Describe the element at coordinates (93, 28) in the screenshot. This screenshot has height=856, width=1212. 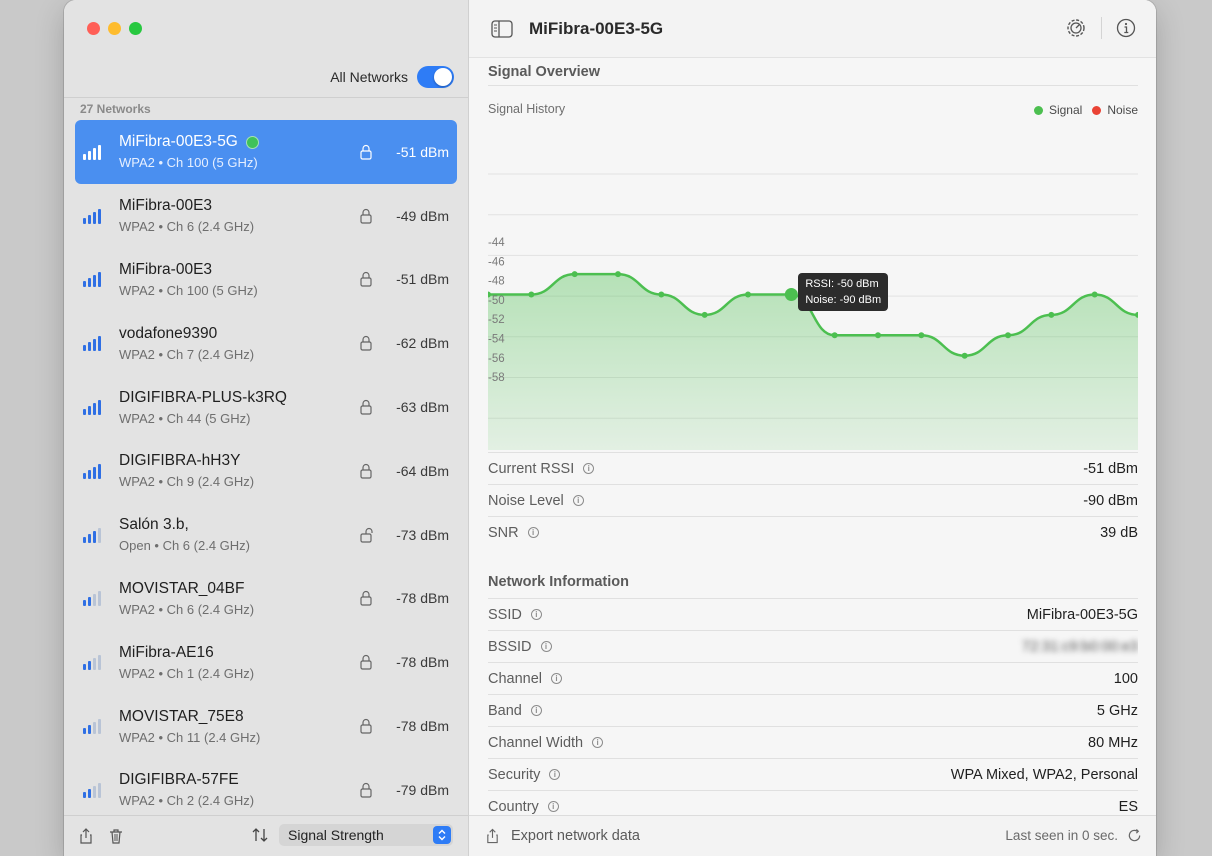
I see `close-window-button` at that location.